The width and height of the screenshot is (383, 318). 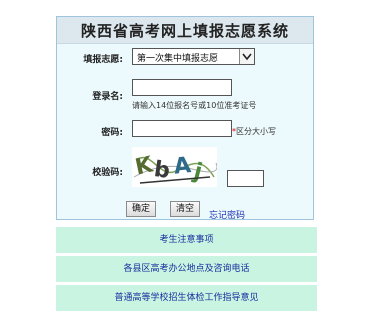 I want to click on captcha-image: K b A j, so click(x=175, y=167).